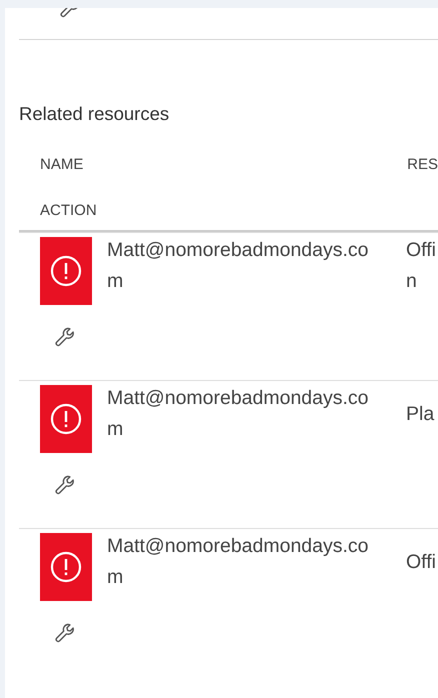 The image size is (438, 698). Describe the element at coordinates (421, 414) in the screenshot. I see `resource-type: Pla` at that location.